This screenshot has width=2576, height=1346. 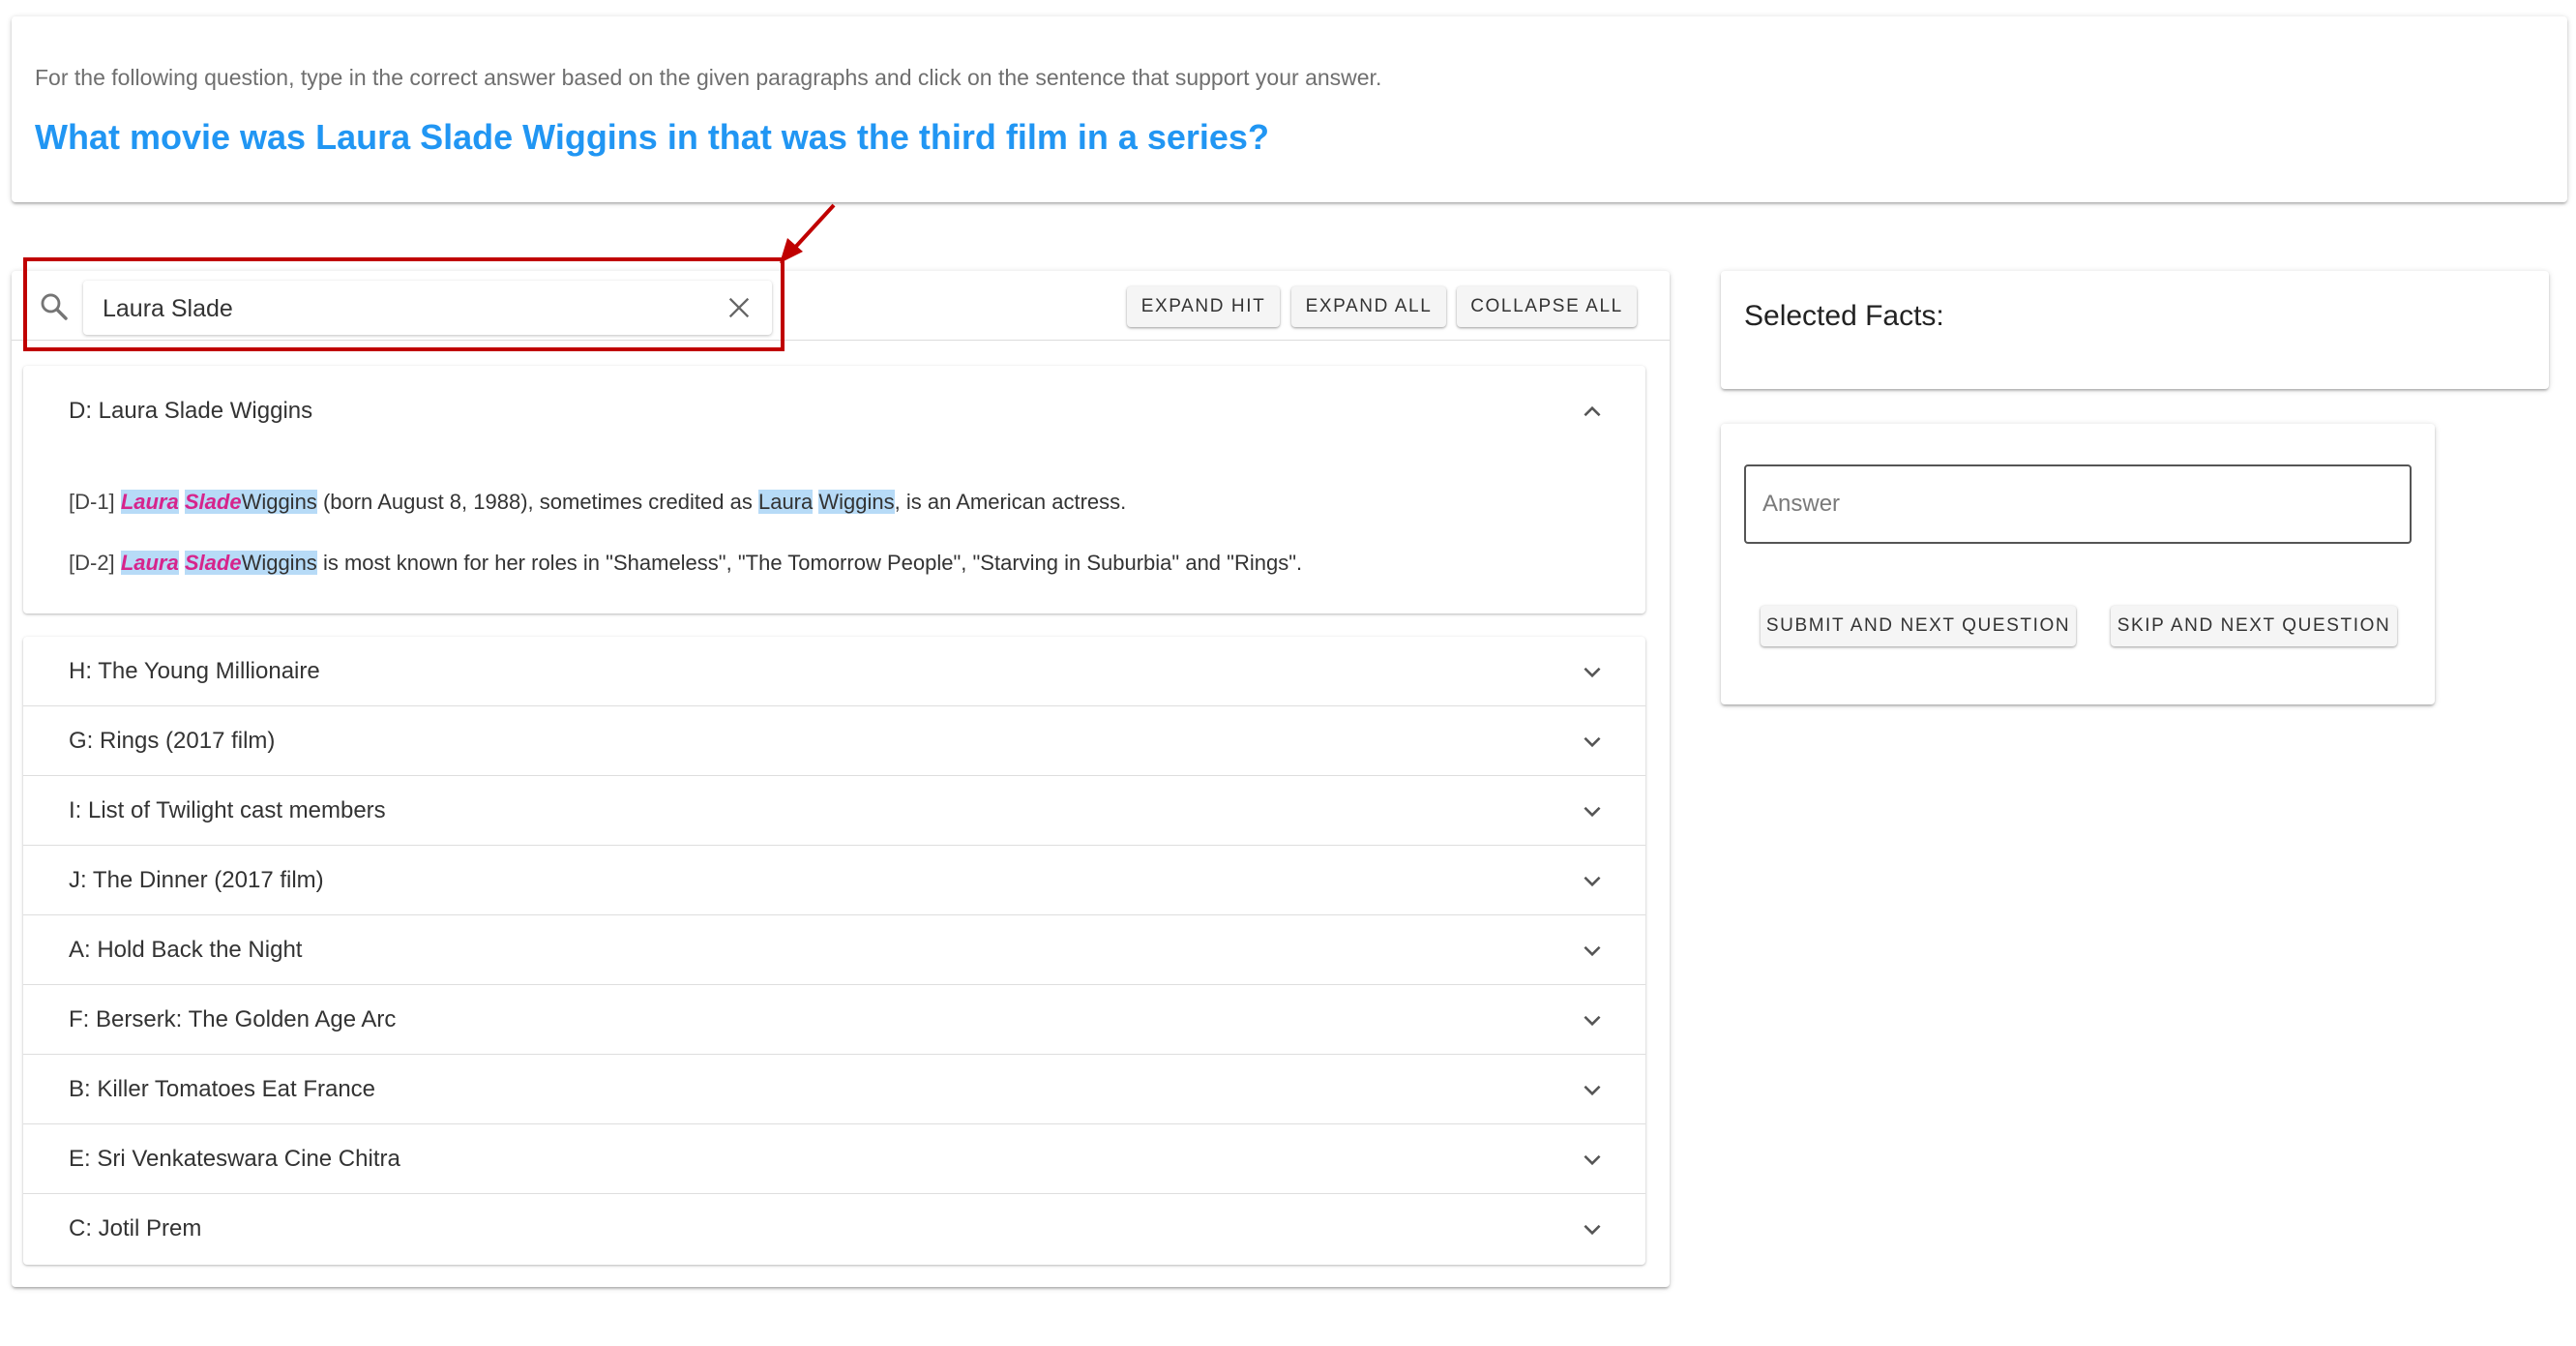 I want to click on document-title: G: Rings (2017 film), so click(x=172, y=741).